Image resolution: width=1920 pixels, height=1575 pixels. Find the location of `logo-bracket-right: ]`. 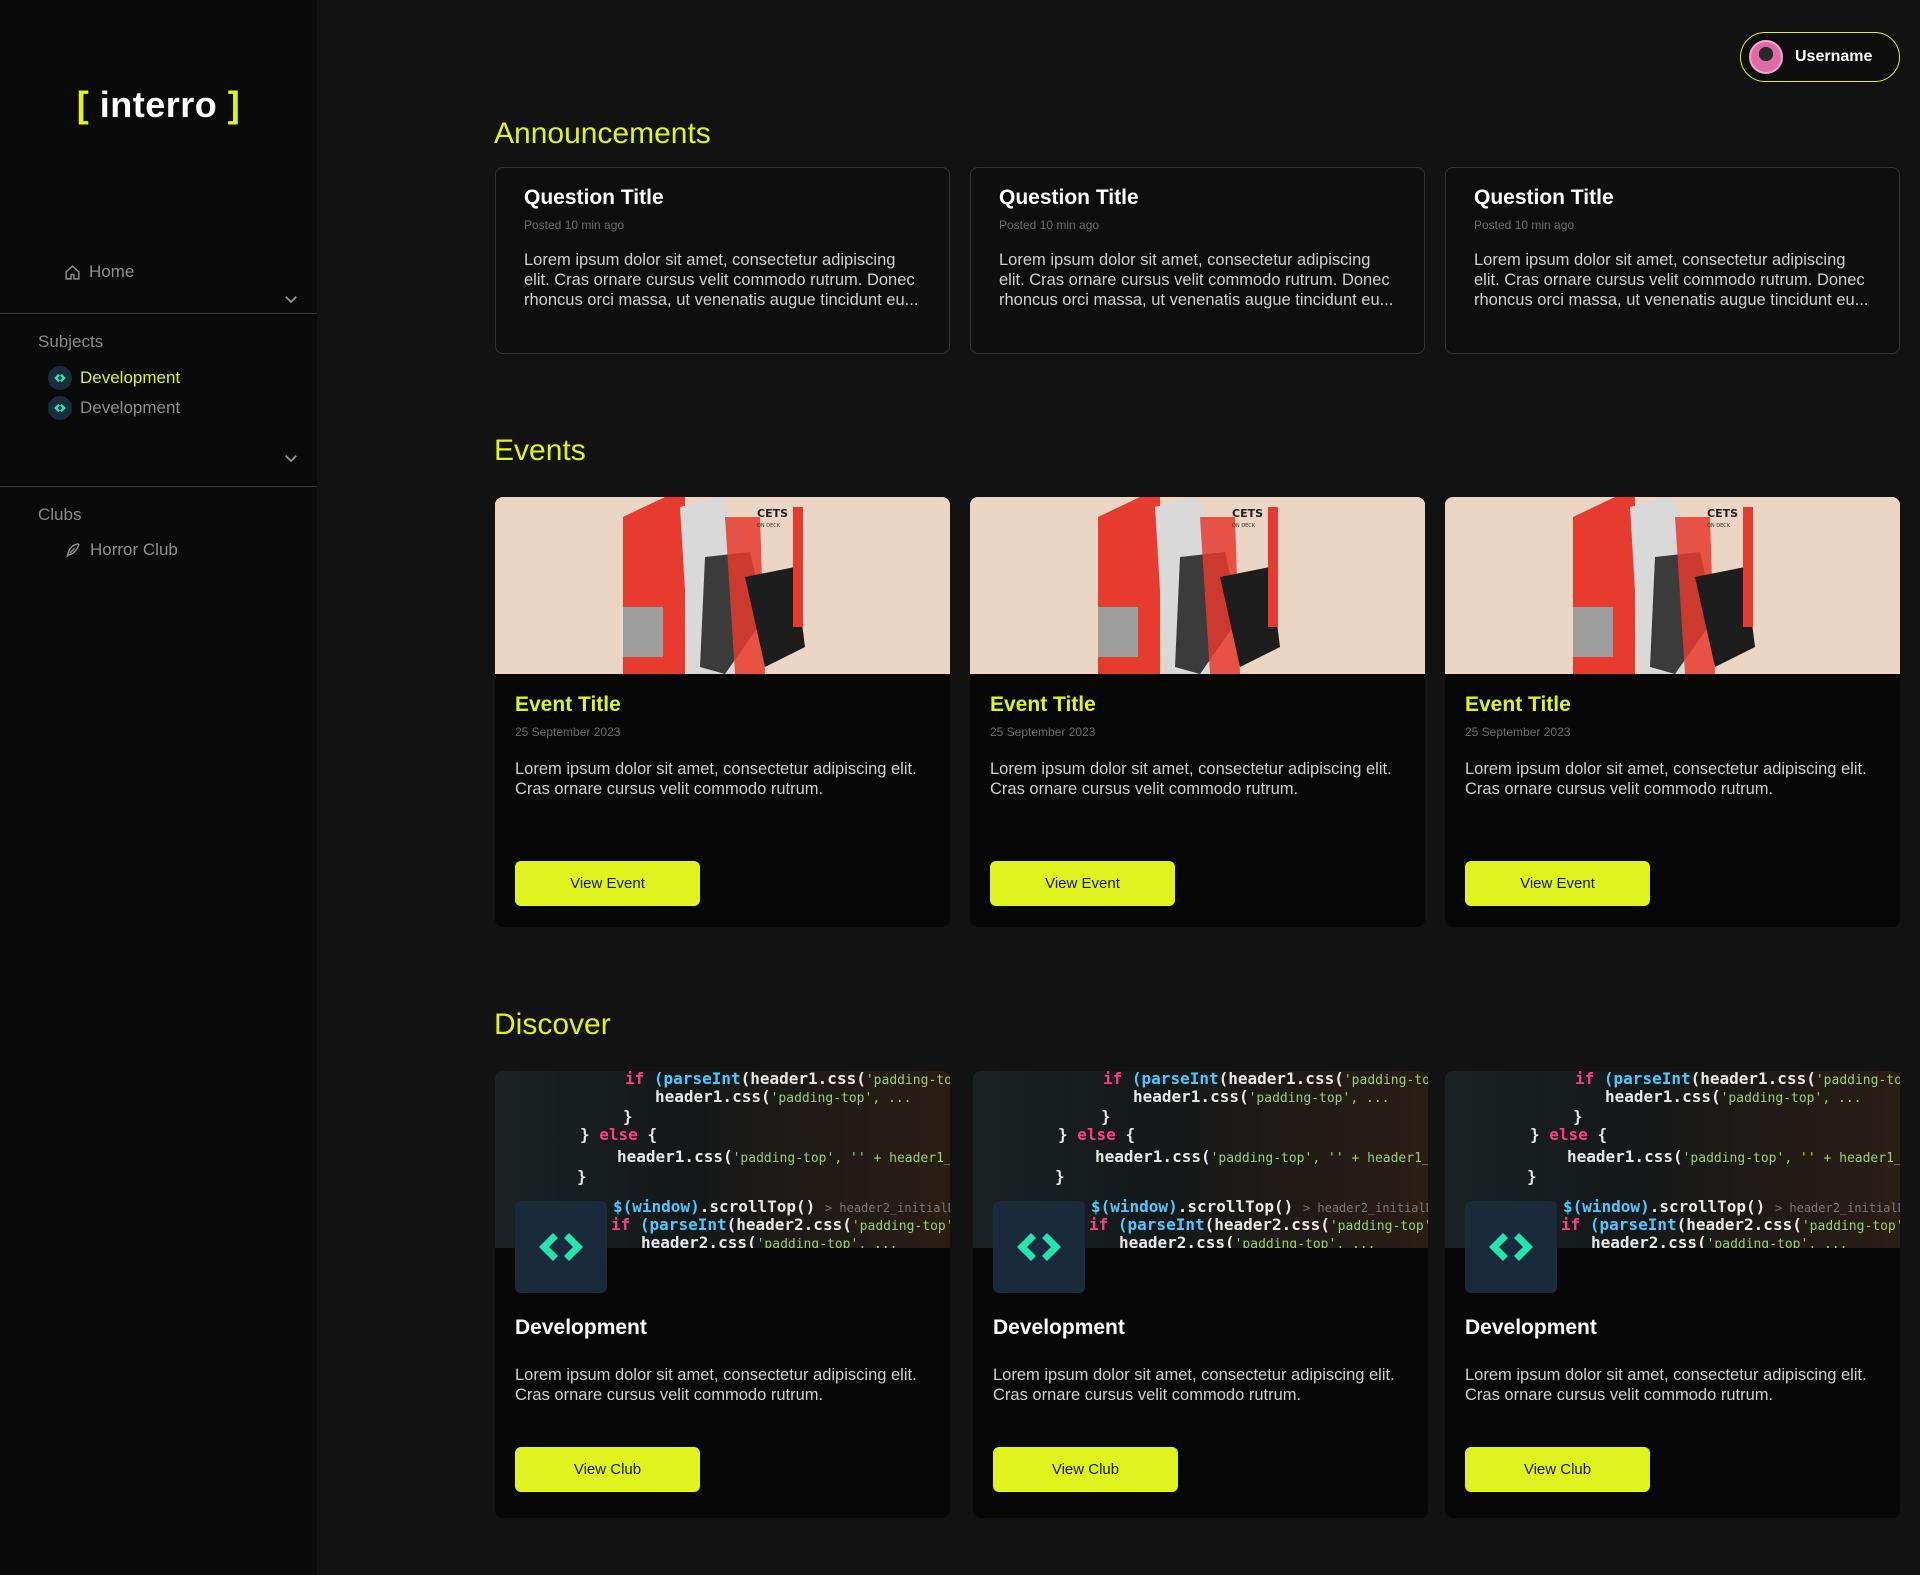

logo-bracket-right: ] is located at coordinates (234, 104).